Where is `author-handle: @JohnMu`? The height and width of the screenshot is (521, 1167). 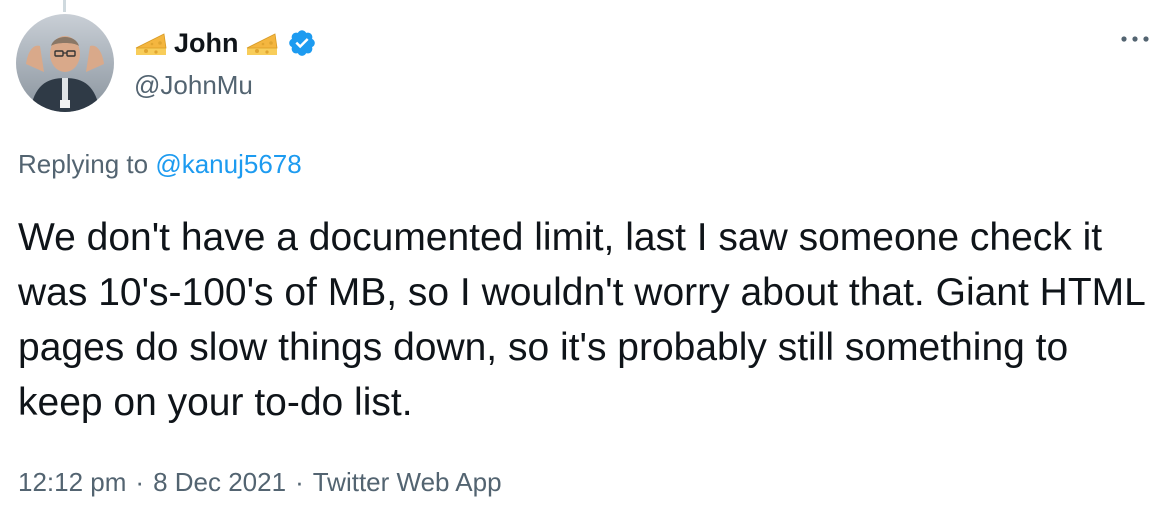
author-handle: @JohnMu is located at coordinates (193, 85).